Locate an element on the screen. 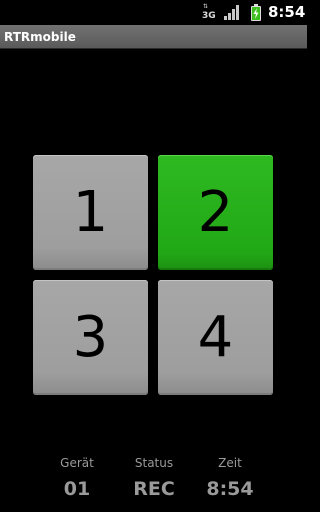 The width and height of the screenshot is (320, 512). data-arrows-icon: ⇅ is located at coordinates (206, 6).